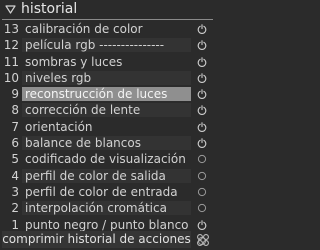 The width and height of the screenshot is (320, 250). What do you see at coordinates (96, 239) in the screenshot?
I see `compress-history-button: comprimir historial de acciones` at bounding box center [96, 239].